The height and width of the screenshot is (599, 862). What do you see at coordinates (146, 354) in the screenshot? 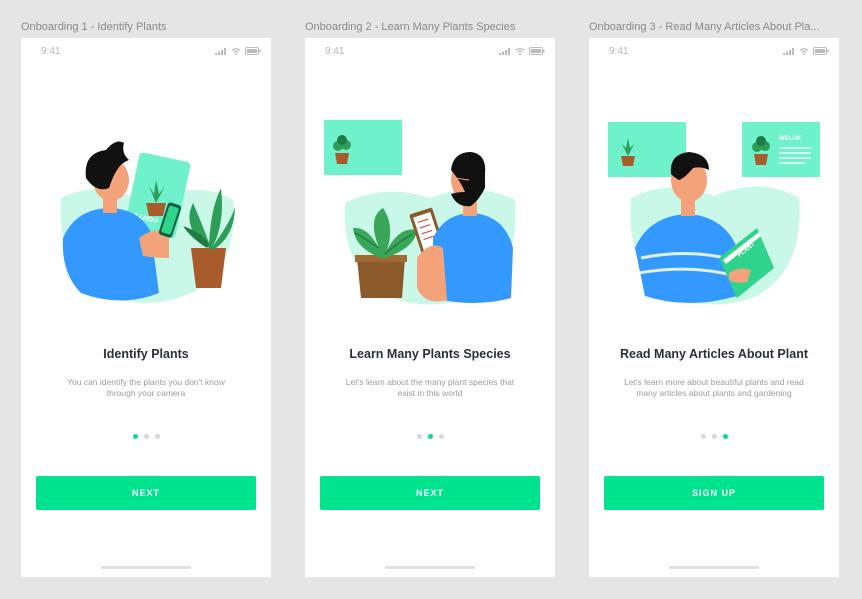
I see `page-title: Identify Plants` at bounding box center [146, 354].